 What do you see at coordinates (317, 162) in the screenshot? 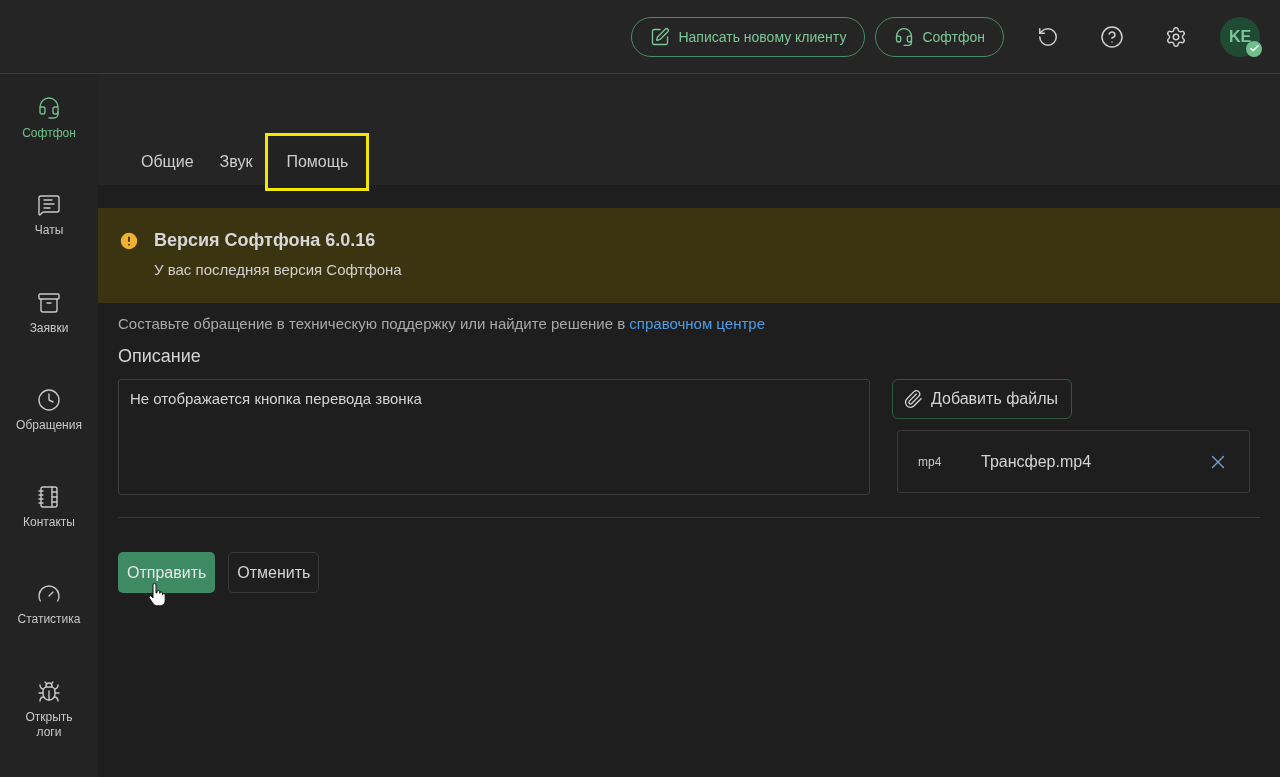
I see `tab: Помощь` at bounding box center [317, 162].